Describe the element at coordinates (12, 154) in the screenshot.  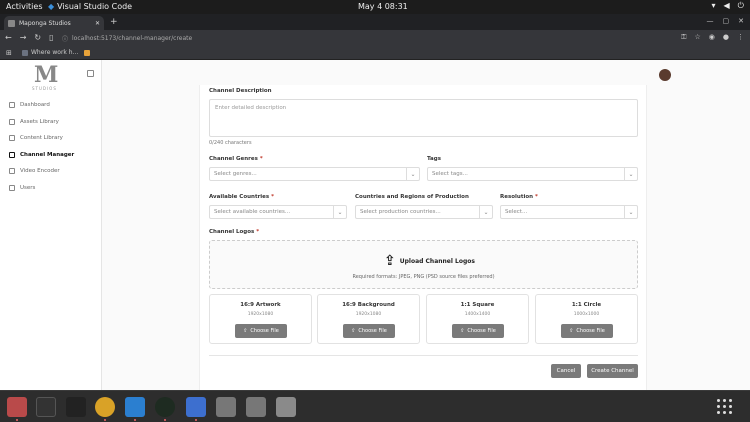
I see `tv-icon` at that location.